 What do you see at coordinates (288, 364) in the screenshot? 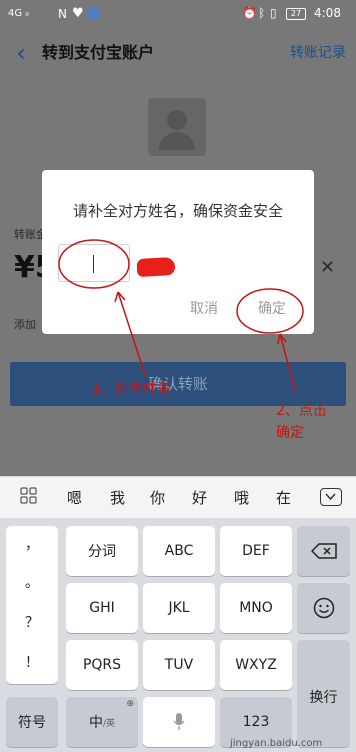
I see `arrow-to-ok-button` at bounding box center [288, 364].